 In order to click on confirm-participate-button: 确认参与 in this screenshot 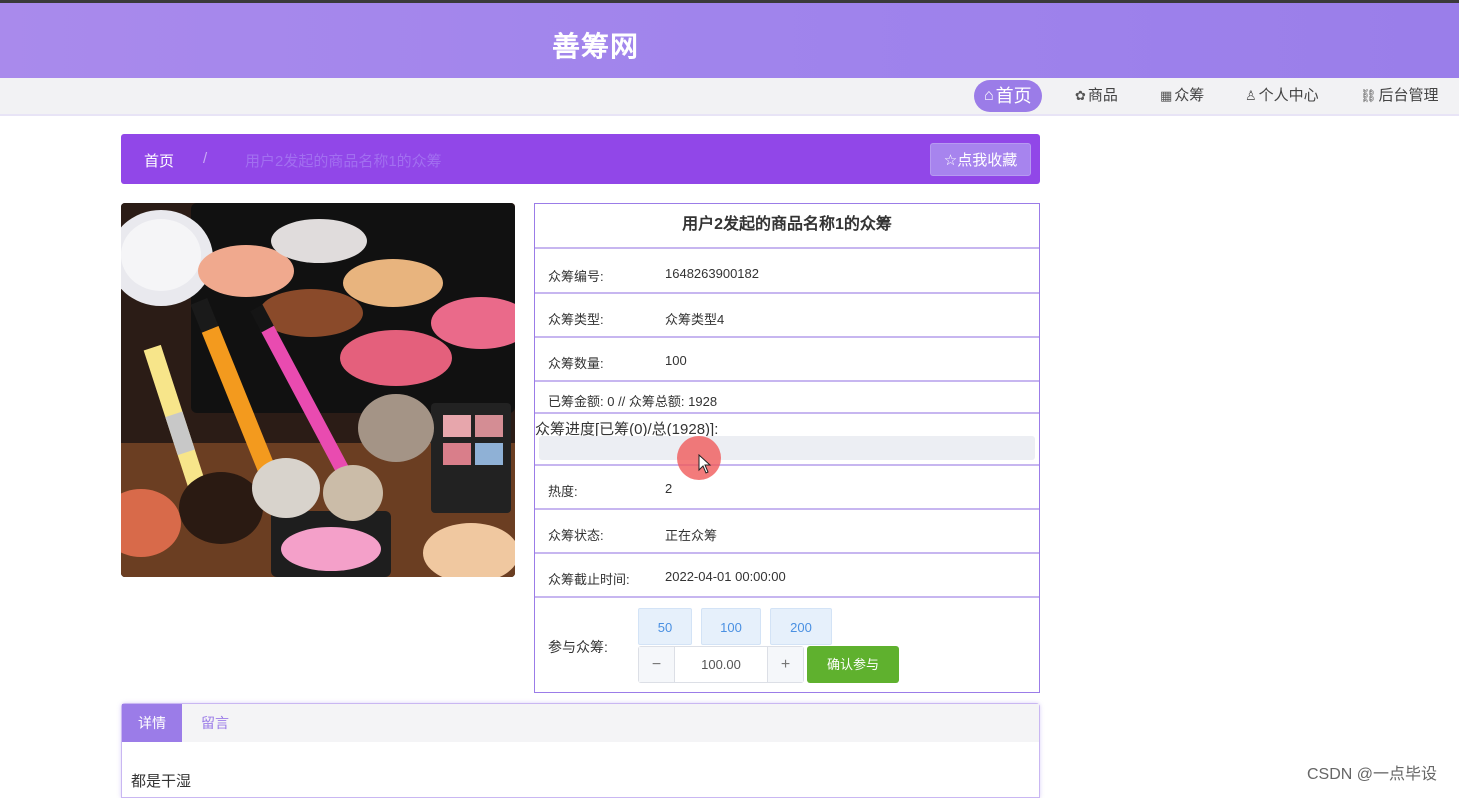, I will do `click(853, 664)`.